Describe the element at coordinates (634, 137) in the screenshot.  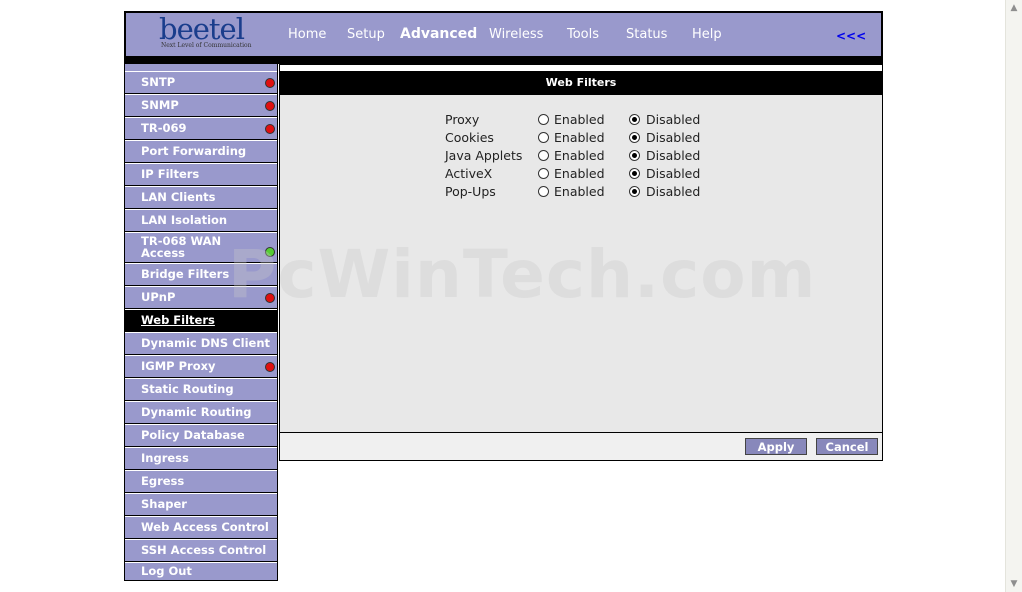
I see `cookies-disabled-radio` at that location.